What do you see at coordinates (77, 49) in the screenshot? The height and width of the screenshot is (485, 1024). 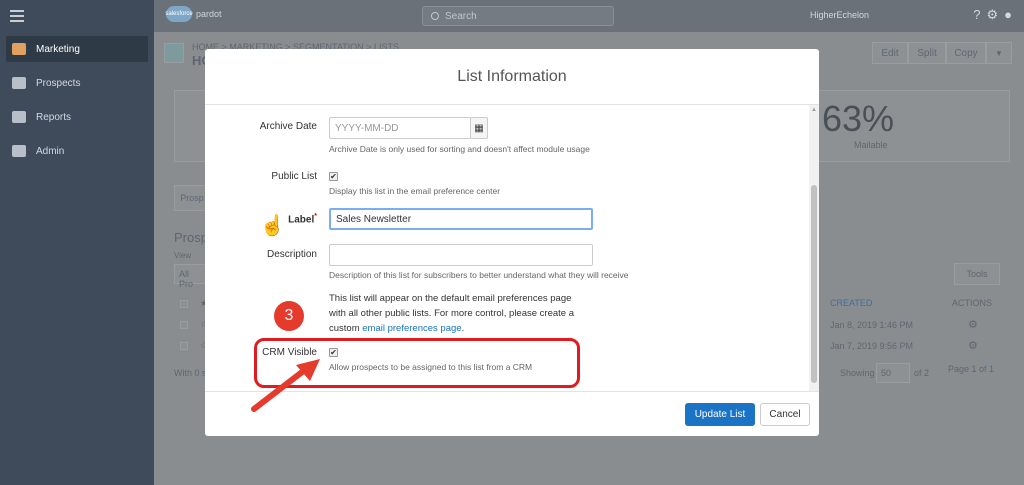 I see `sidebar-item-marketing: Marketing` at bounding box center [77, 49].